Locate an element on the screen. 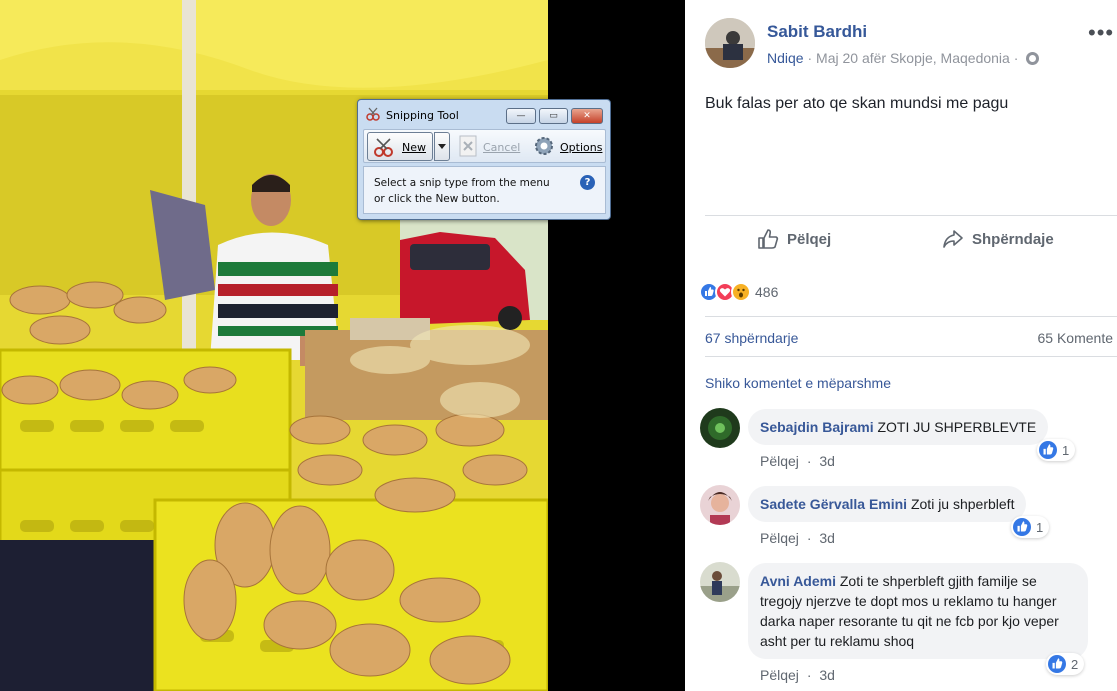  commenter-name: Sadete Gërvalla Emini is located at coordinates (833, 504).